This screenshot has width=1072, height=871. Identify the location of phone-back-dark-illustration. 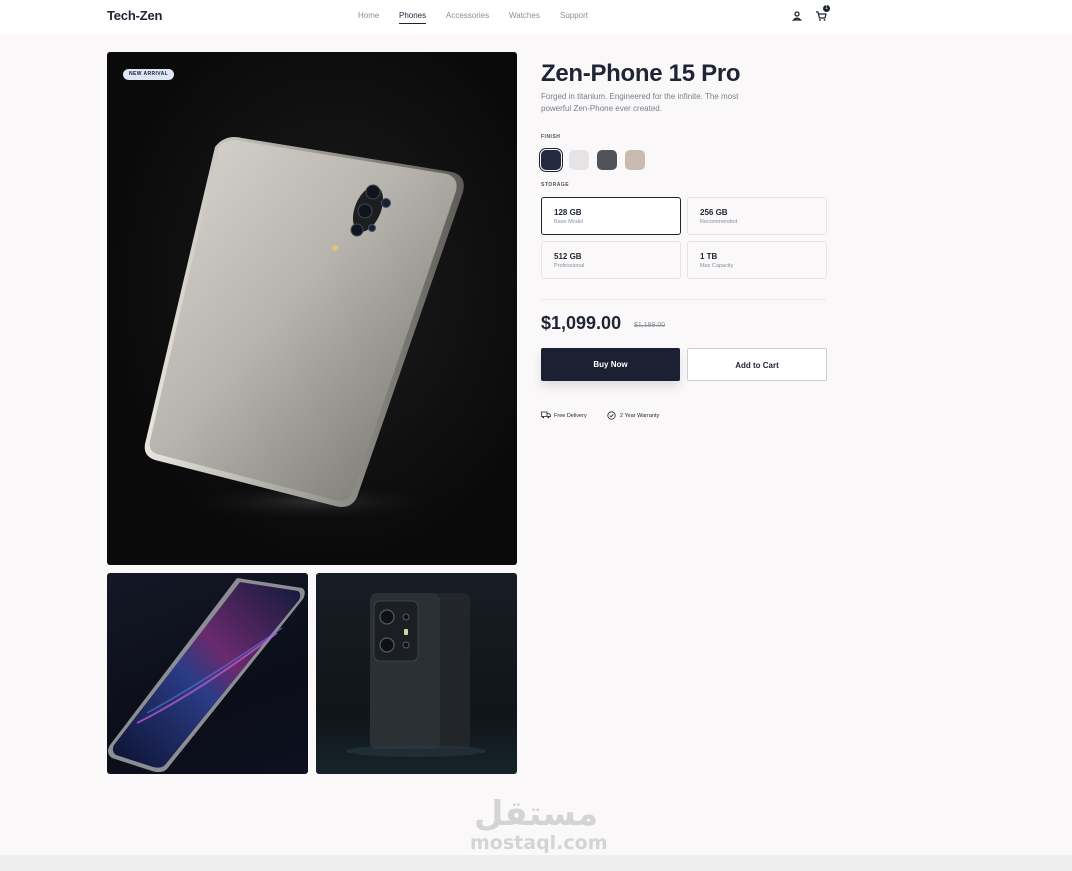
(416, 675).